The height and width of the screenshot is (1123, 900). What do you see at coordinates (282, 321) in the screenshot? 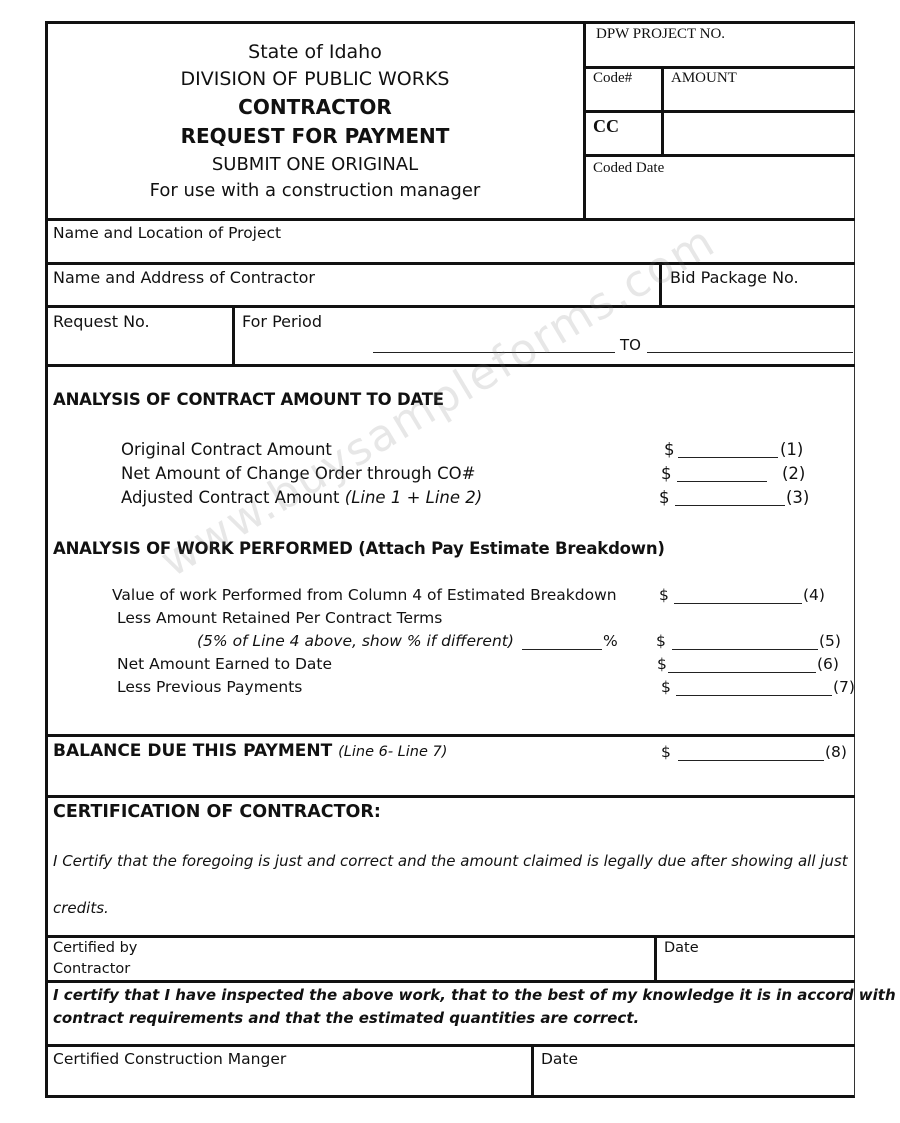
I see `for-period-label: For Period` at bounding box center [282, 321].